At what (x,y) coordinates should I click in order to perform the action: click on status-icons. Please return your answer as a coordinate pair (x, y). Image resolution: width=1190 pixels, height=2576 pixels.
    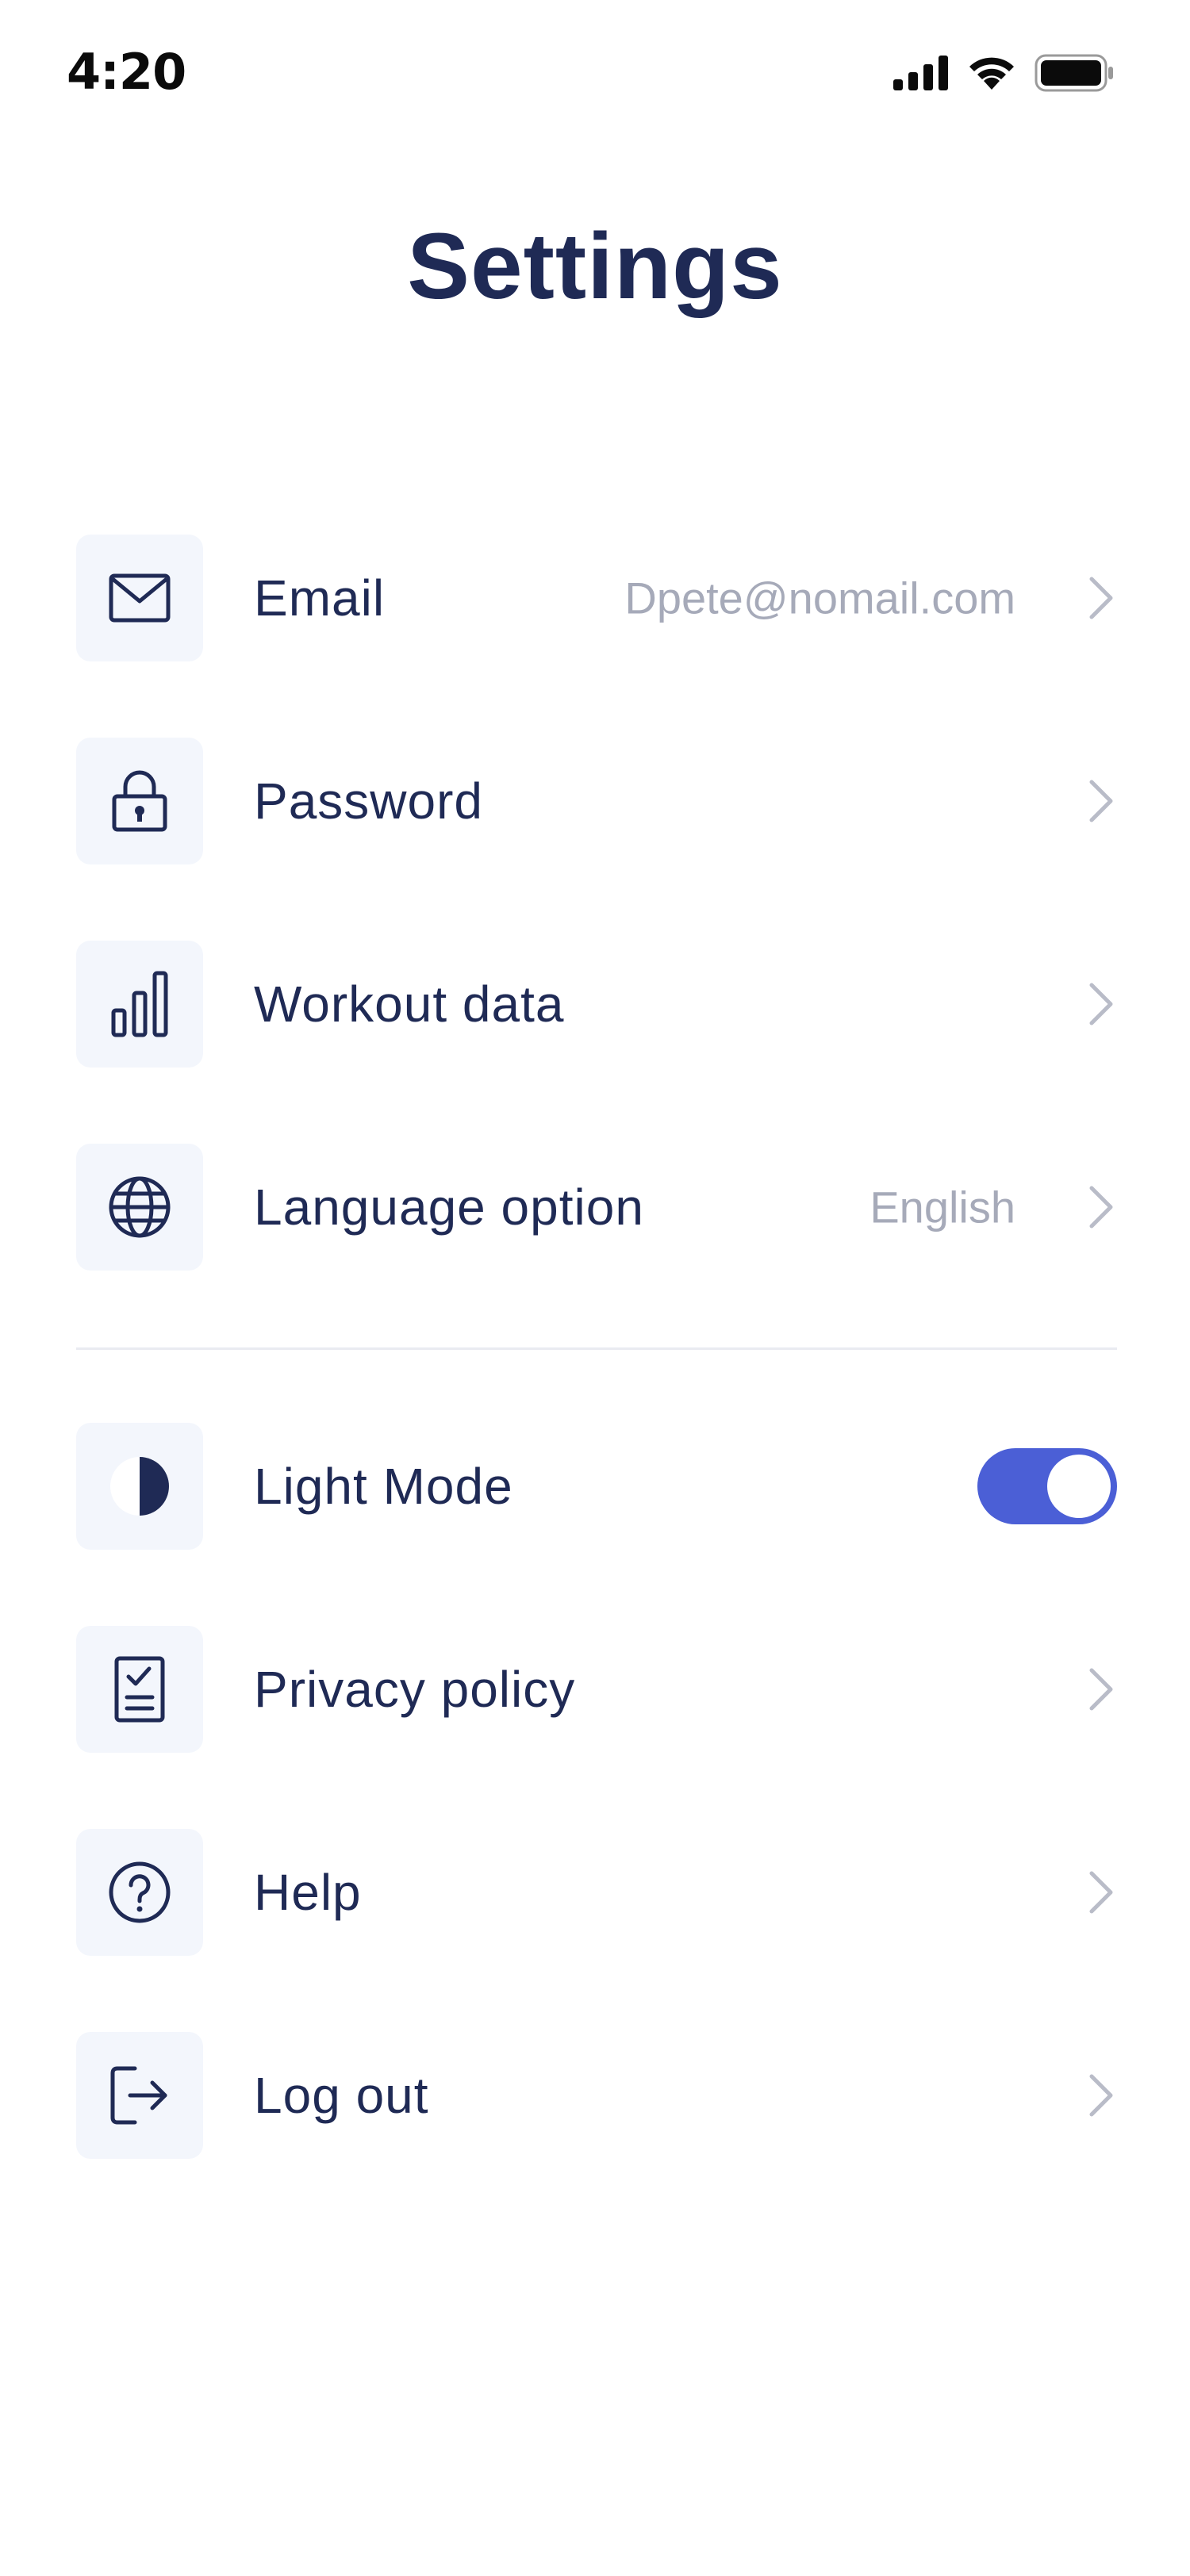
    Looking at the image, I should click on (1003, 73).